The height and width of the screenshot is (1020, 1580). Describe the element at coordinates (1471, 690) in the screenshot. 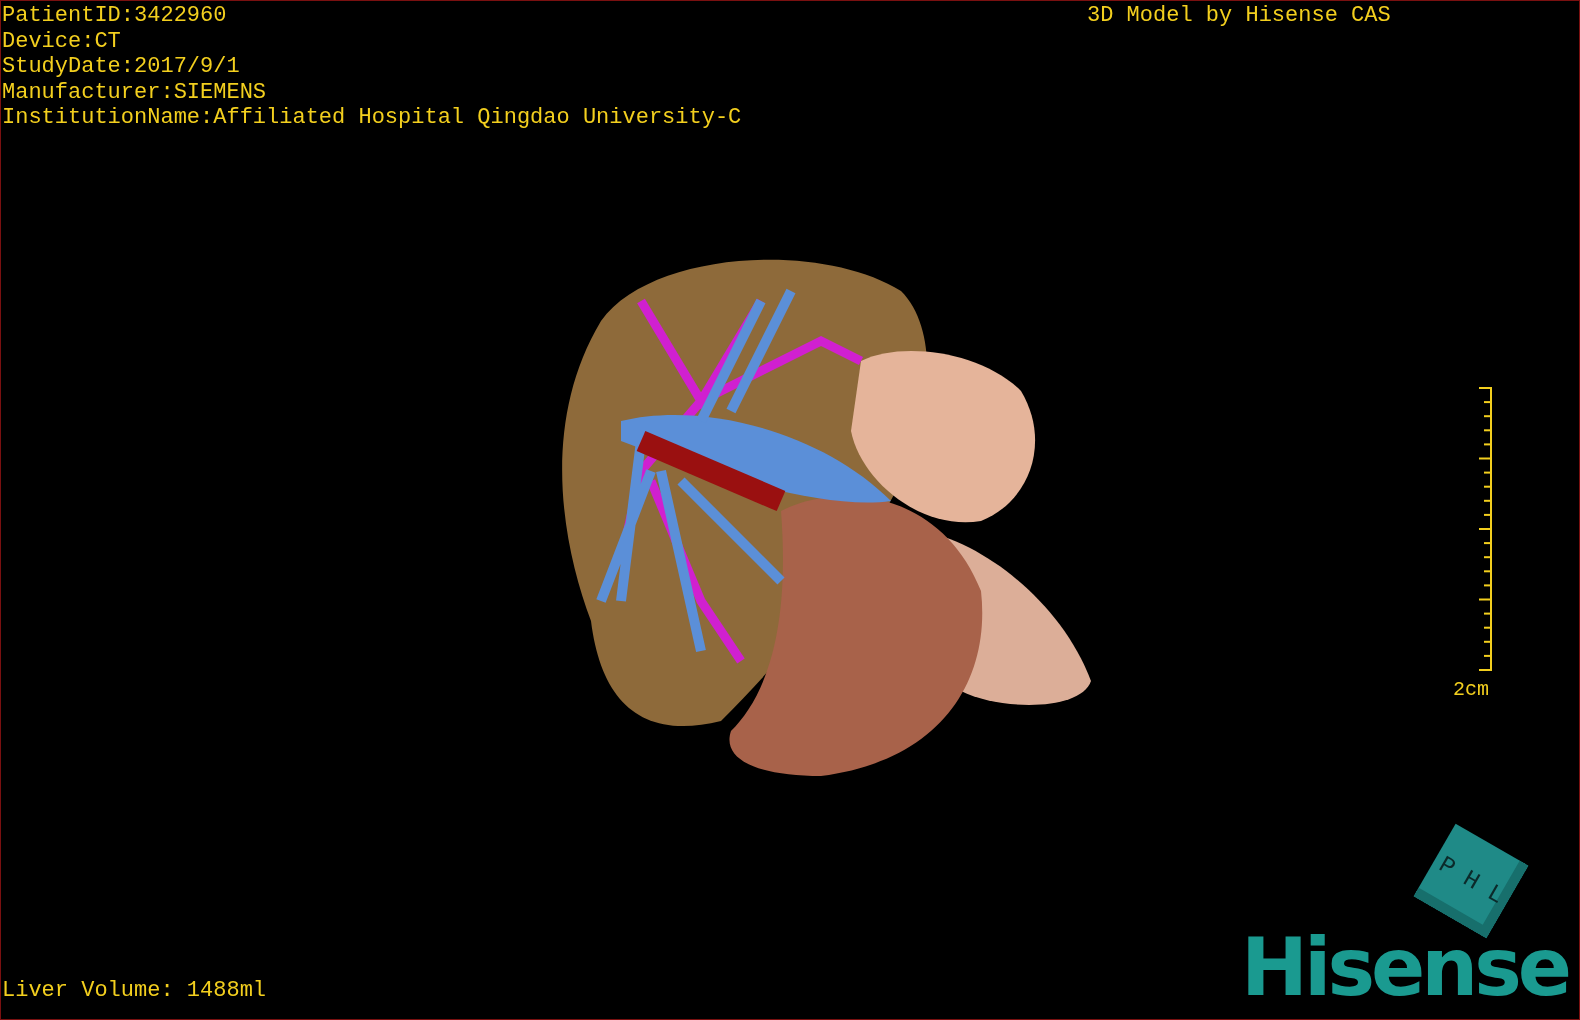

I see `scale-label: 2cm` at that location.